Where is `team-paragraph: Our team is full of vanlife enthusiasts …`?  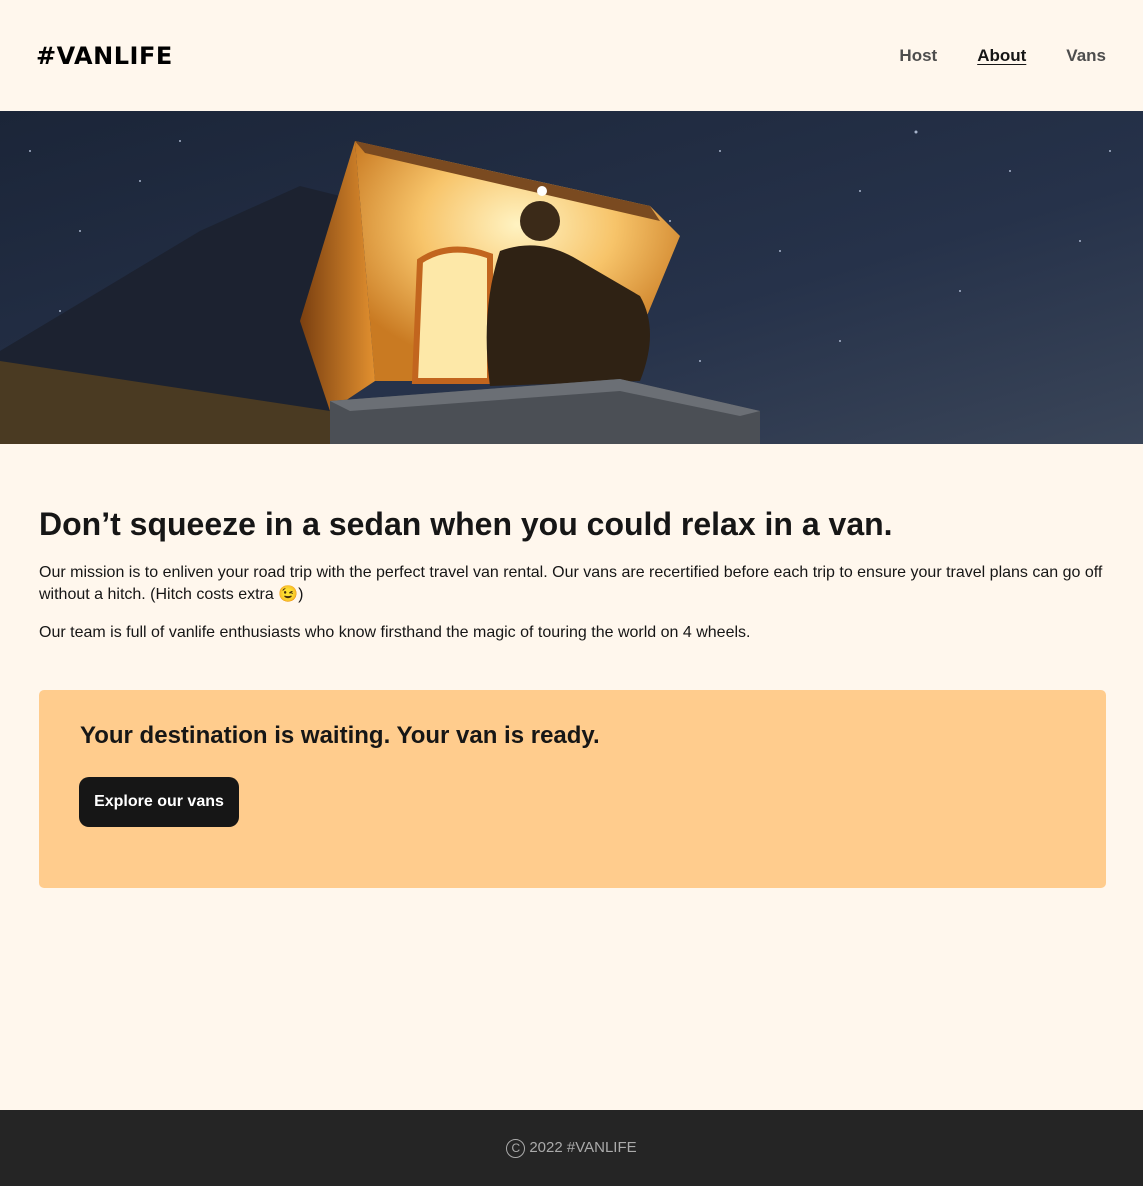
team-paragraph: Our team is full of vanlife enthusiasts … is located at coordinates (395, 632).